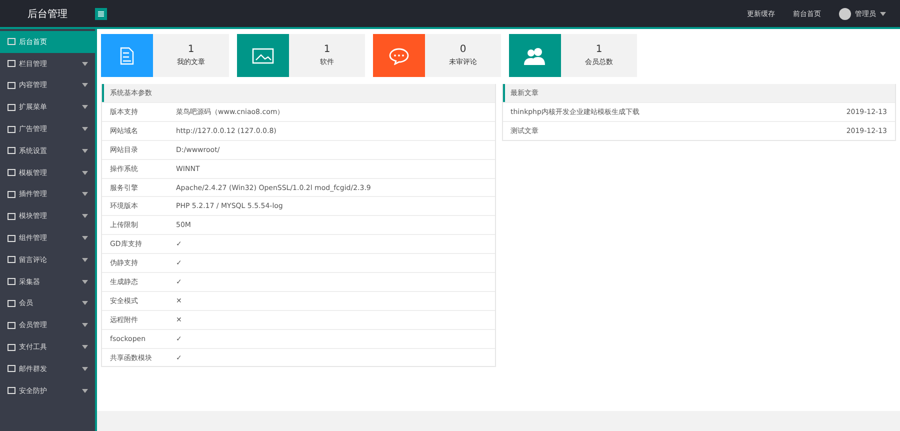 The width and height of the screenshot is (900, 431). I want to click on site-title: 后台管理, so click(47, 14).